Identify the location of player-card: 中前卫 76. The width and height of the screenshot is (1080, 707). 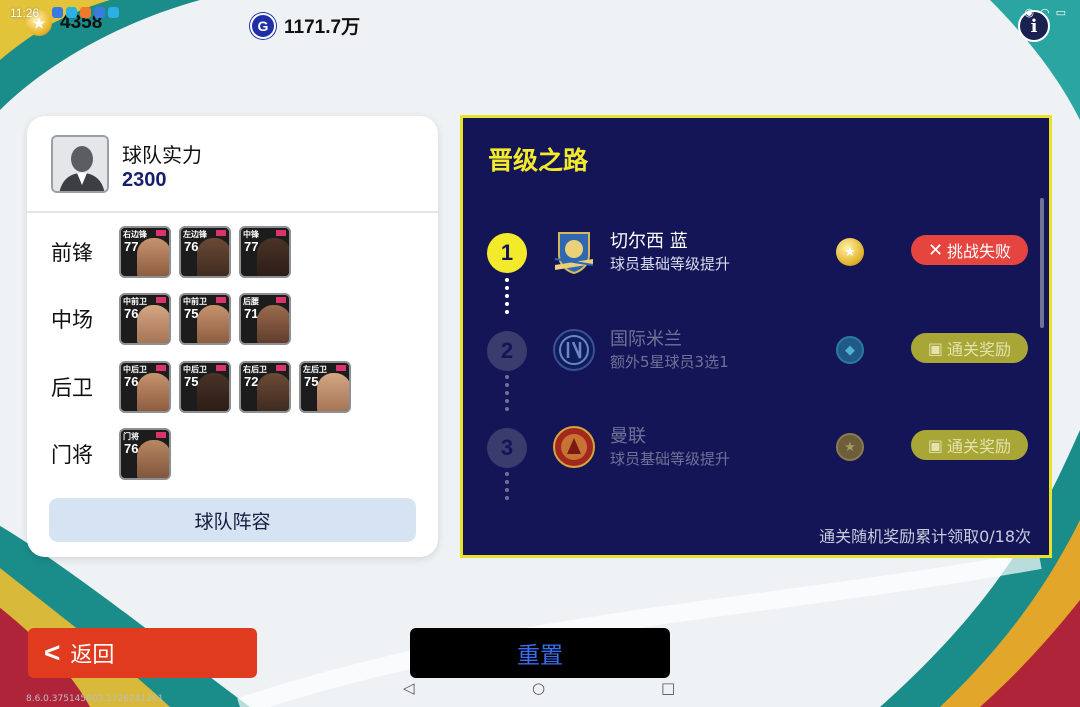
(145, 319).